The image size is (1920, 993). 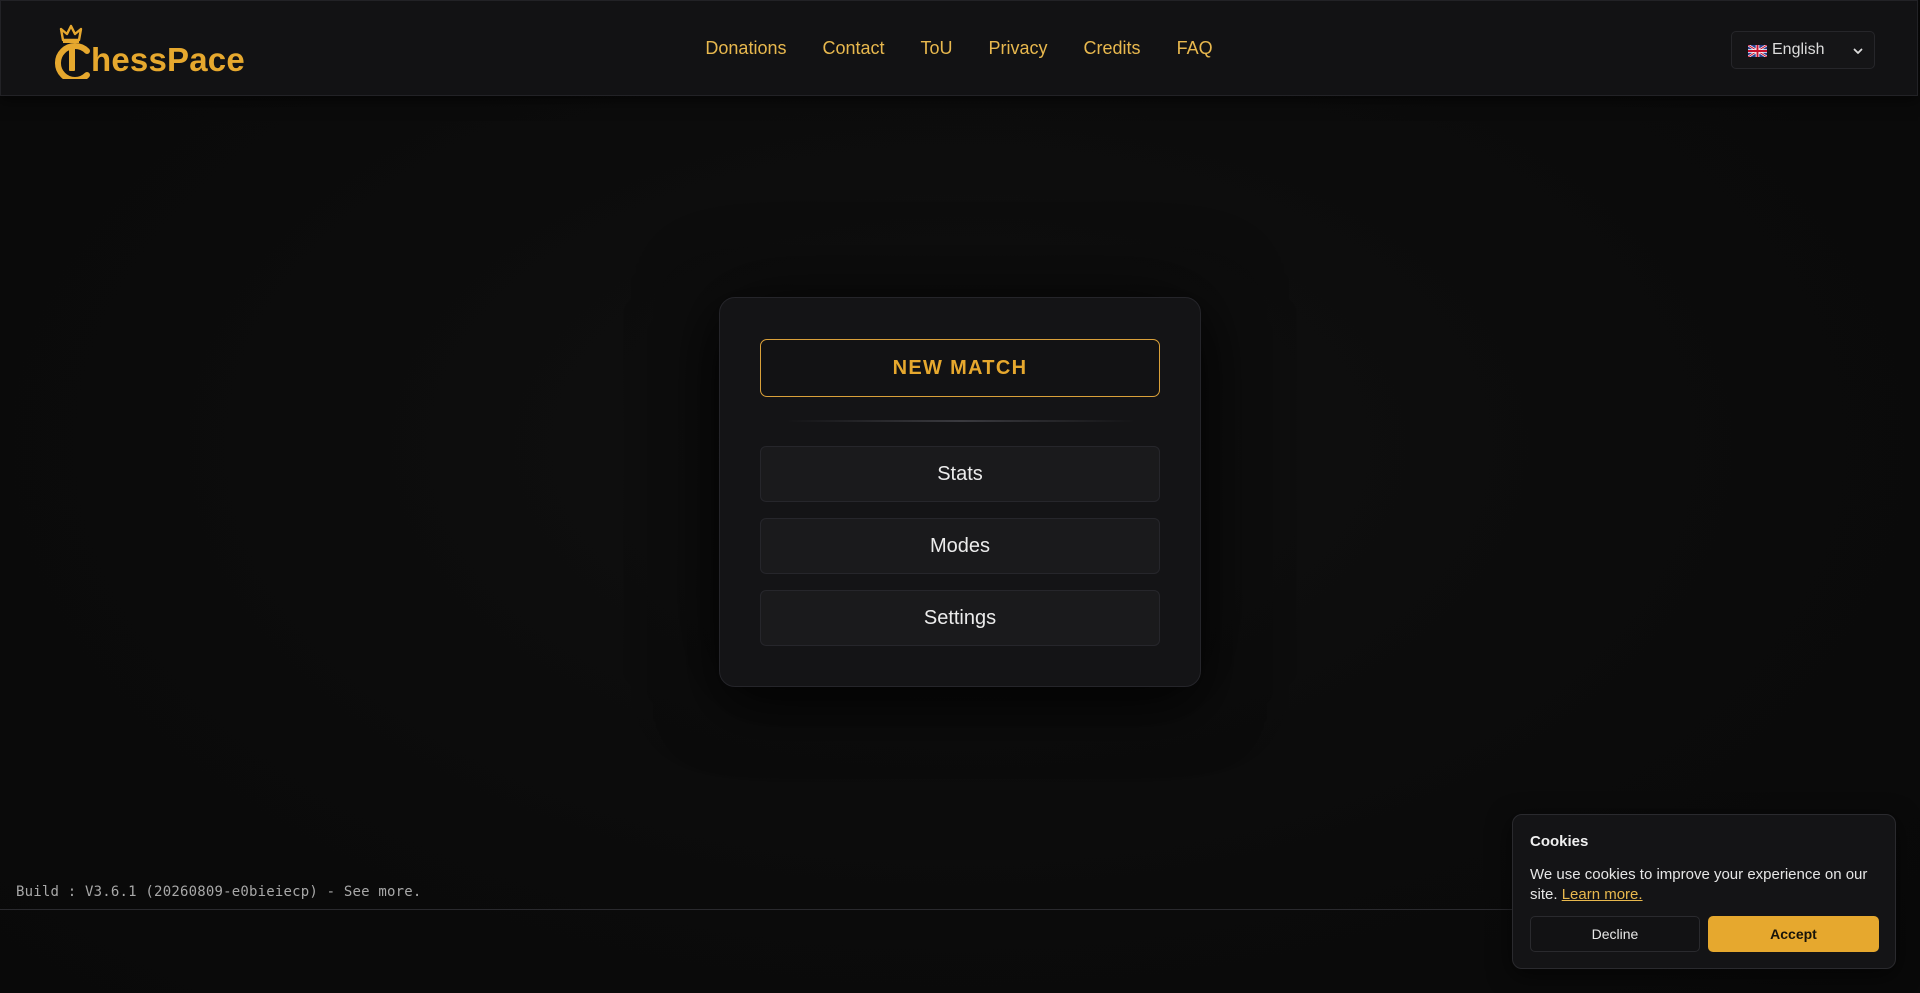 What do you see at coordinates (960, 368) in the screenshot?
I see `new-match-button: NEW MATCH` at bounding box center [960, 368].